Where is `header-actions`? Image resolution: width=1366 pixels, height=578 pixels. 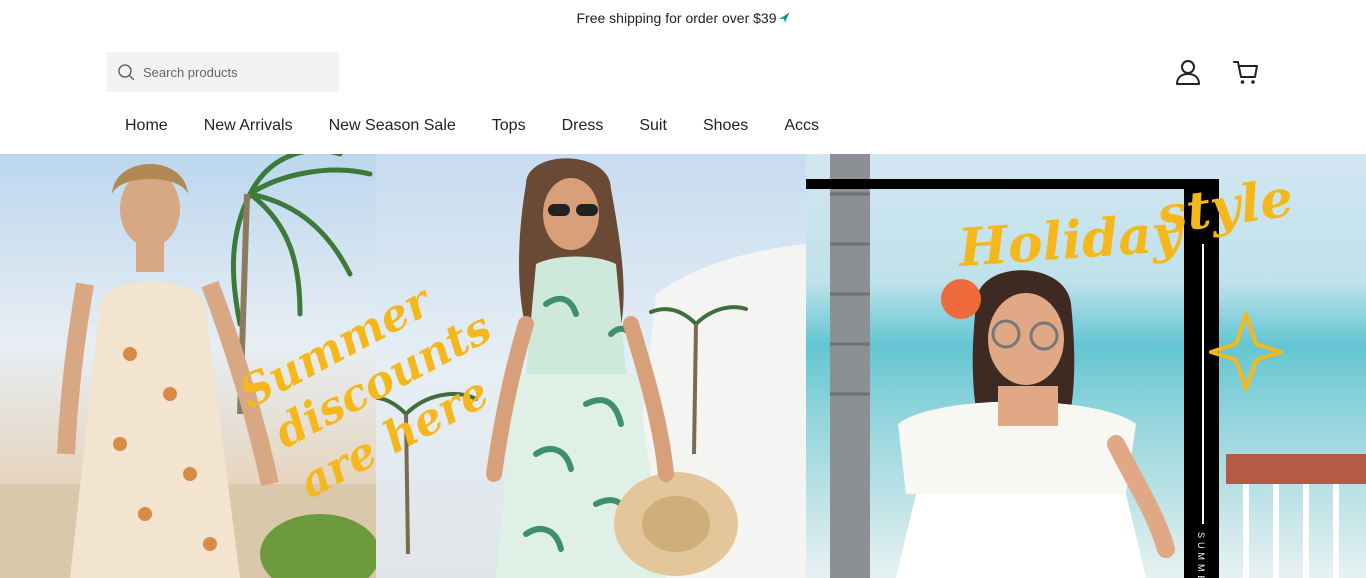
header-actions is located at coordinates (1217, 72).